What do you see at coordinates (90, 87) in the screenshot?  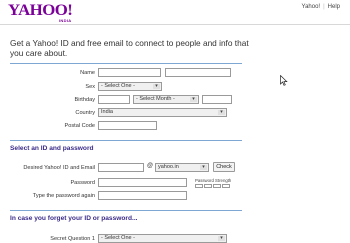 I see `sex-label: Sex` at bounding box center [90, 87].